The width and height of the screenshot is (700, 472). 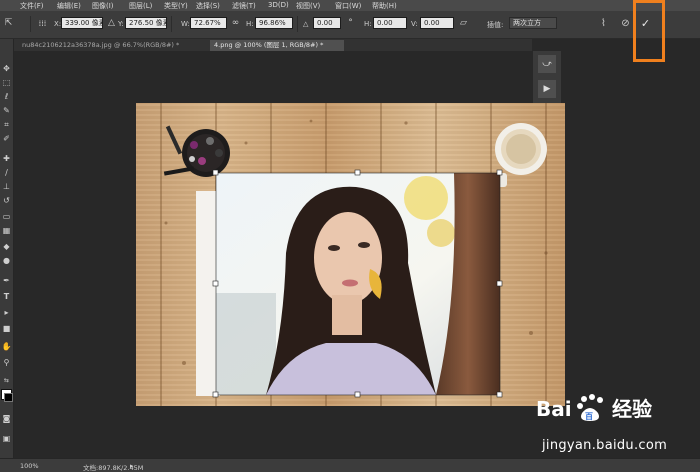 I want to click on interpolation-select: 两次立方, so click(x=533, y=23).